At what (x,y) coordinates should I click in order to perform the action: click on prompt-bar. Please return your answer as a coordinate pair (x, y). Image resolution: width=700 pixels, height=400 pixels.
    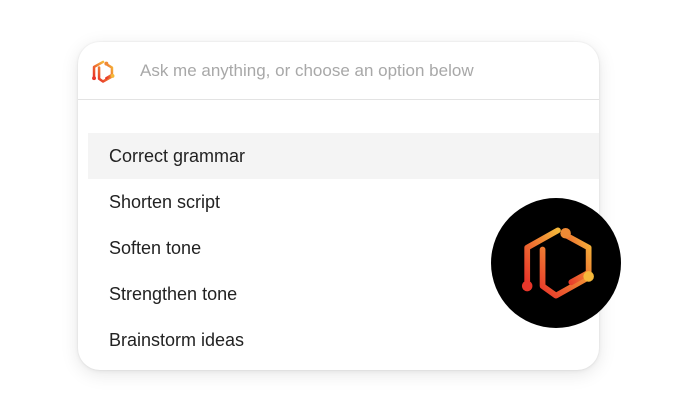
    Looking at the image, I should click on (338, 71).